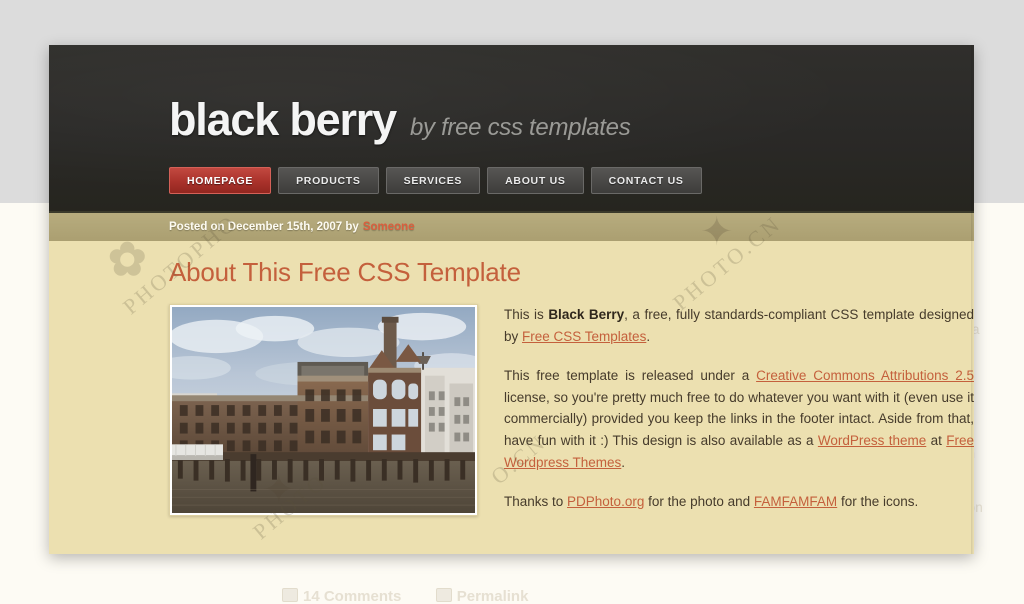 The width and height of the screenshot is (1024, 604). What do you see at coordinates (586, 314) in the screenshot?
I see `p1-strong-blackberry: Black Berry` at bounding box center [586, 314].